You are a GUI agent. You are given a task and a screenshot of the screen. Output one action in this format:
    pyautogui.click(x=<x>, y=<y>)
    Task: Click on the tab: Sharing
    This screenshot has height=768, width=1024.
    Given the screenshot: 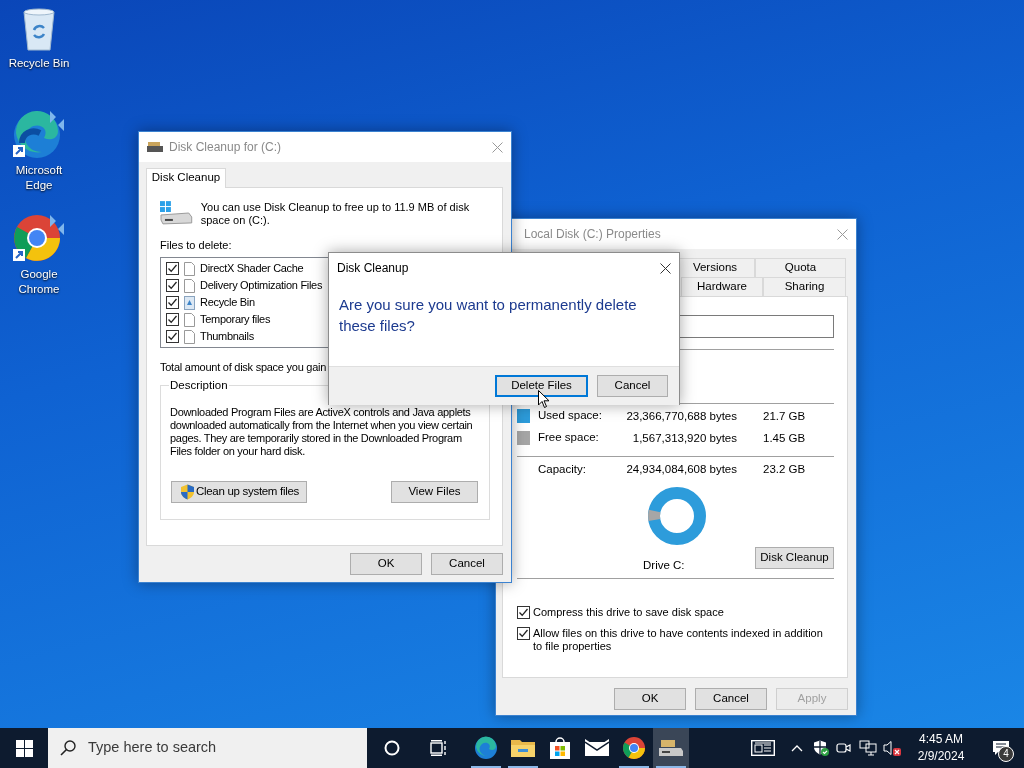 What is the action you would take?
    pyautogui.click(x=804, y=286)
    